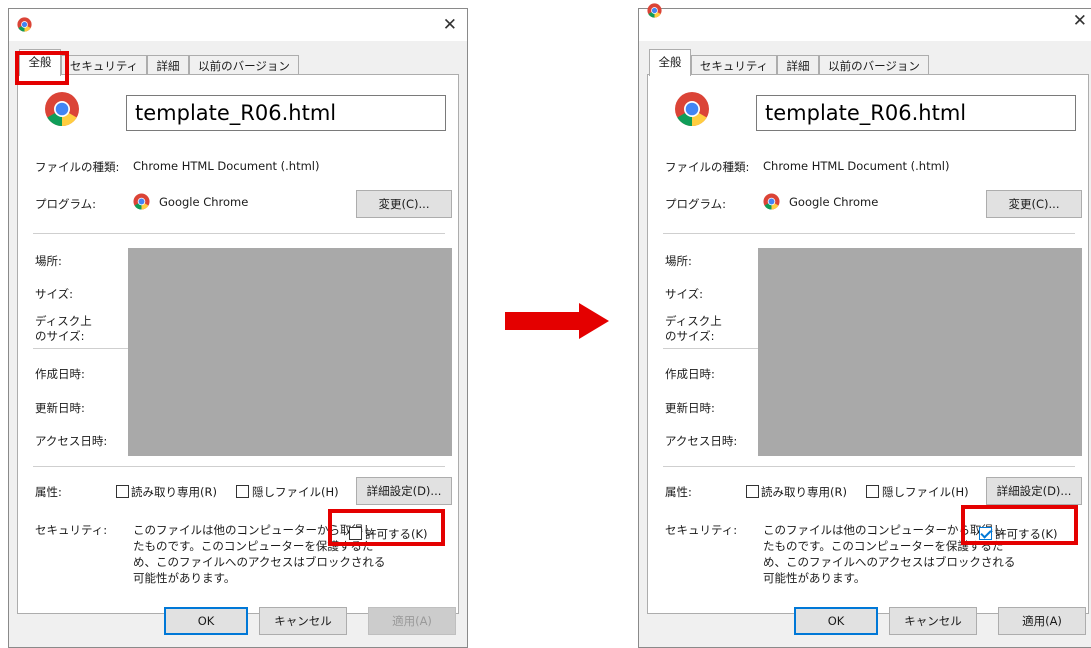 The image size is (1091, 648). I want to click on right-arrow-icon, so click(557, 321).